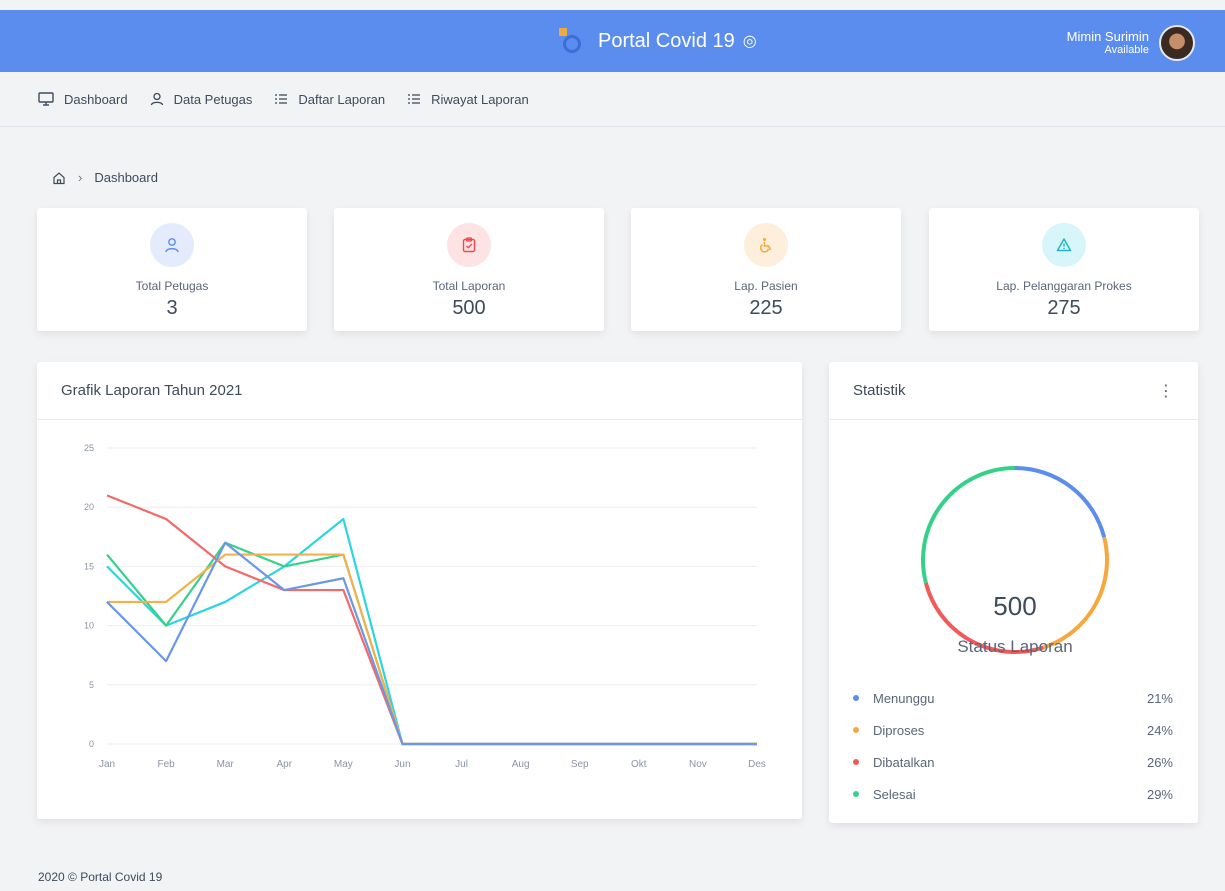 This screenshot has height=891, width=1225. Describe the element at coordinates (1013, 762) in the screenshot. I see `legend-item: Dibatalkan 26%` at that location.